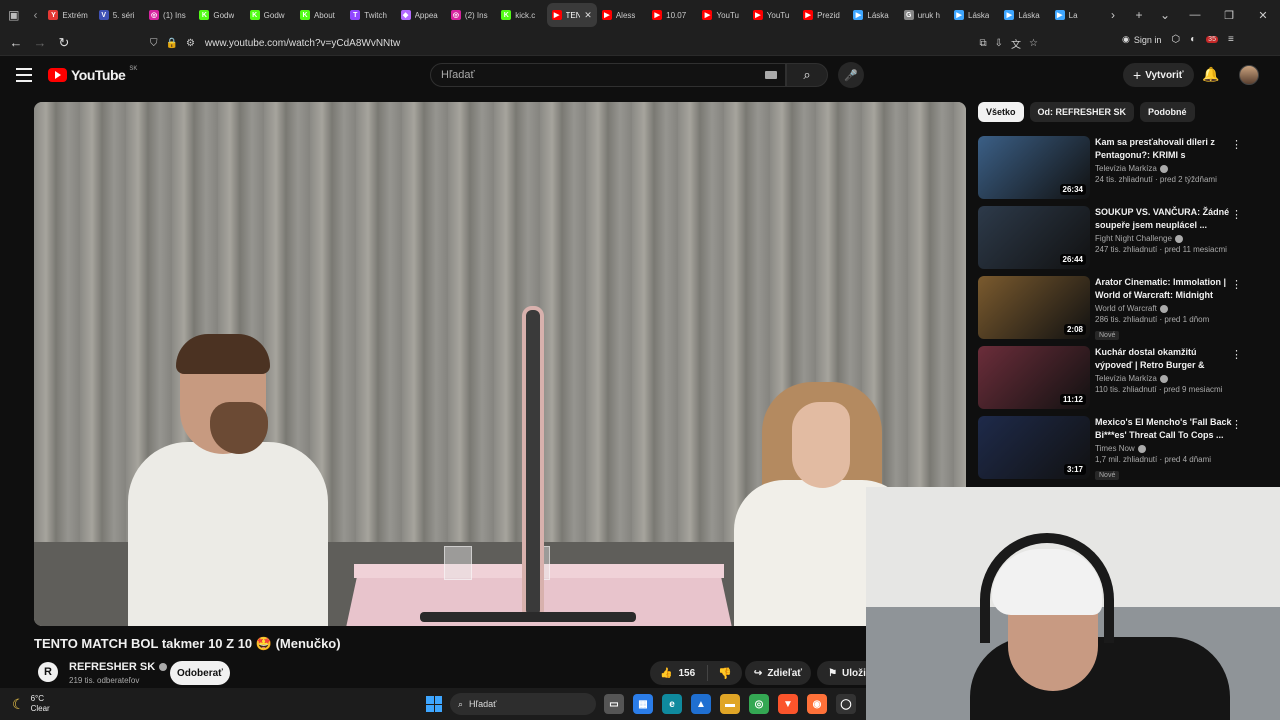 The width and height of the screenshot is (1280, 720). What do you see at coordinates (999, 43) in the screenshot?
I see `download-icon: ⇩` at bounding box center [999, 43].